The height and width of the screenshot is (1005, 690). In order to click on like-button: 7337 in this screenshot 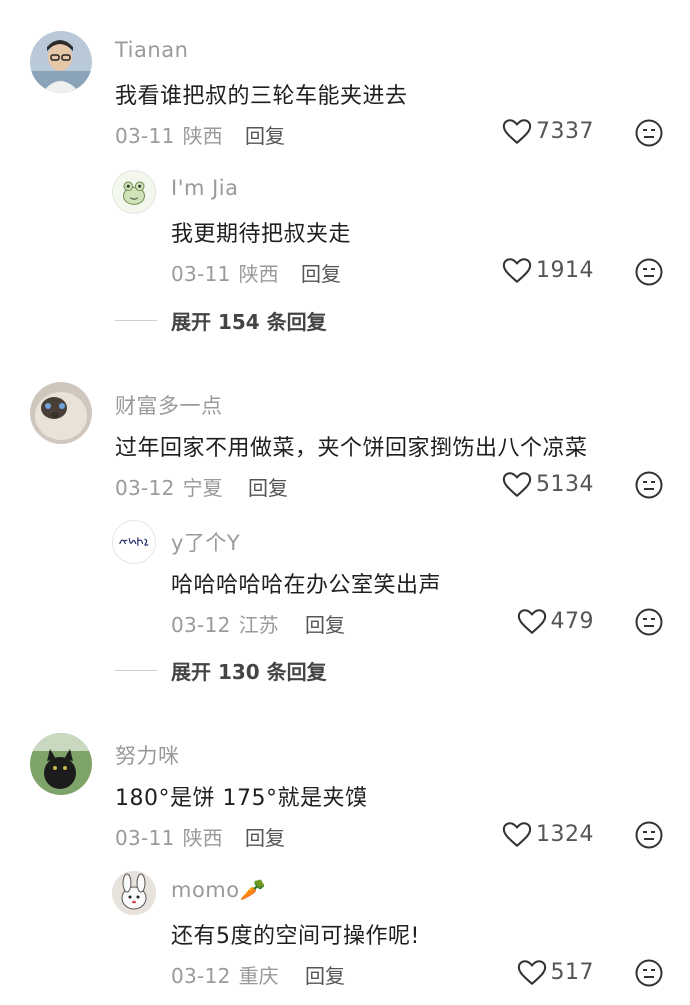, I will do `click(548, 131)`.